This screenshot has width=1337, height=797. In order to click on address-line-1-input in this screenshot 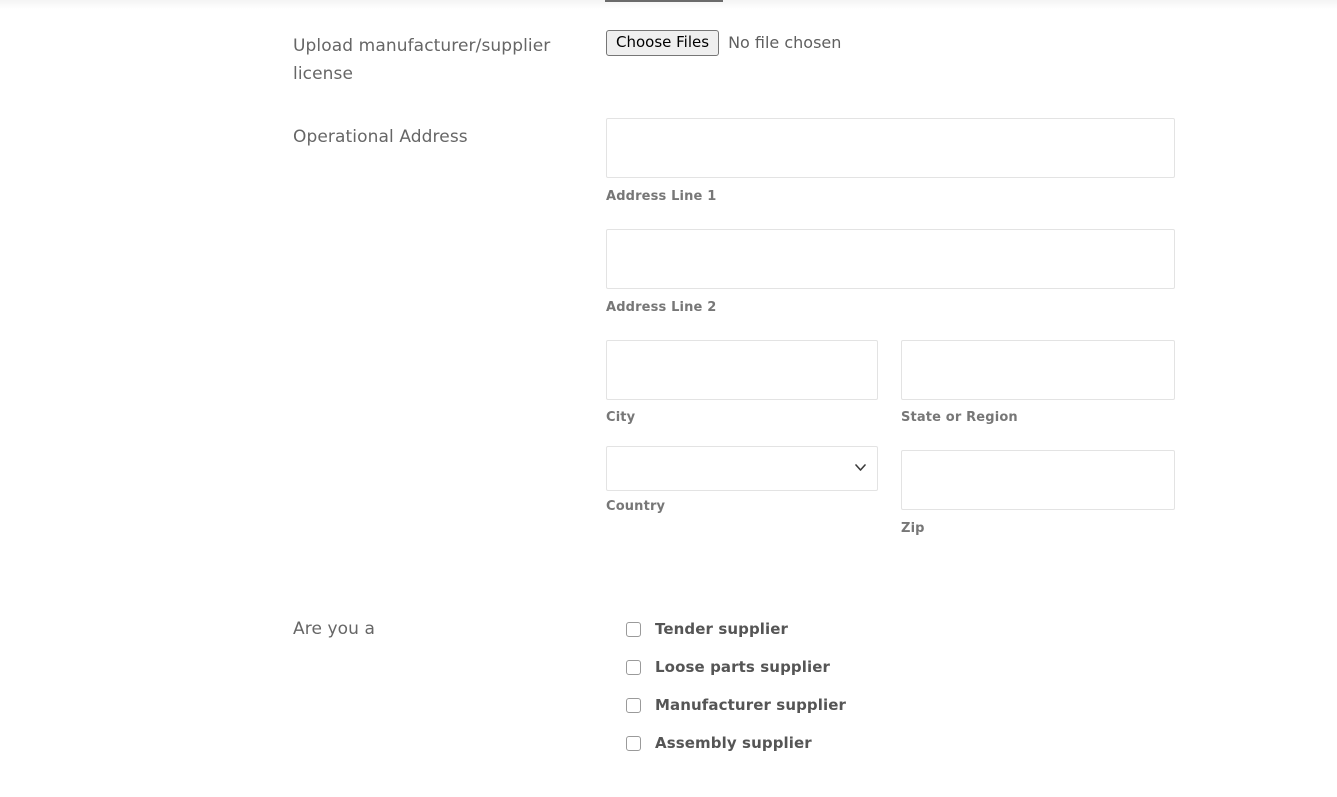, I will do `click(890, 148)`.